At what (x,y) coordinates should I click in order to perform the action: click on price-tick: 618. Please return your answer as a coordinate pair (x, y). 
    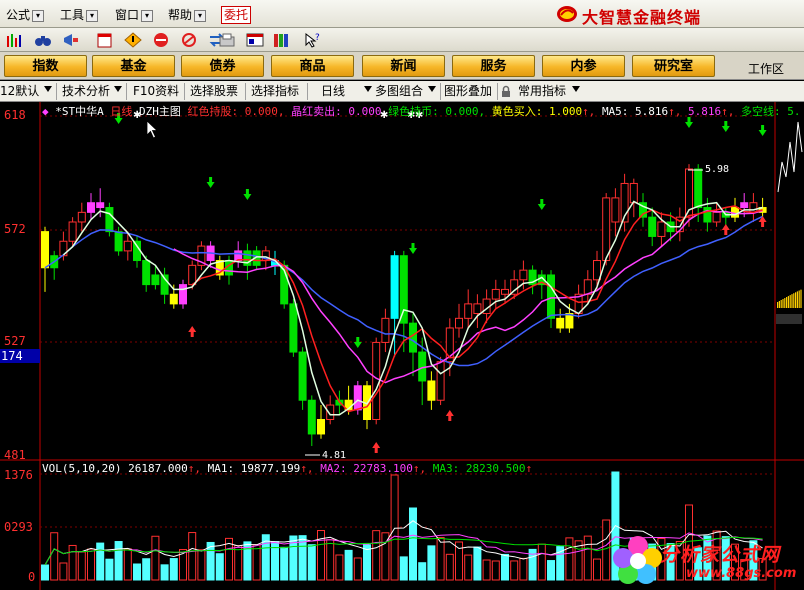
    Looking at the image, I should click on (15, 115).